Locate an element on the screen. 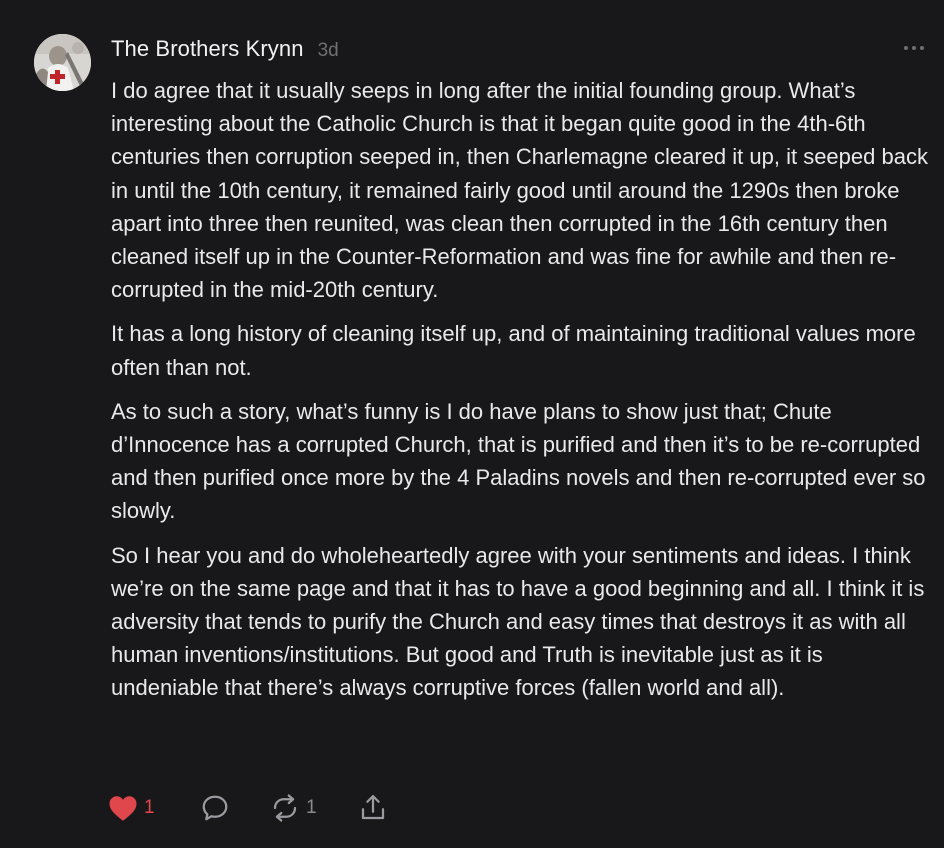  more-horizontal-icon is located at coordinates (914, 48).